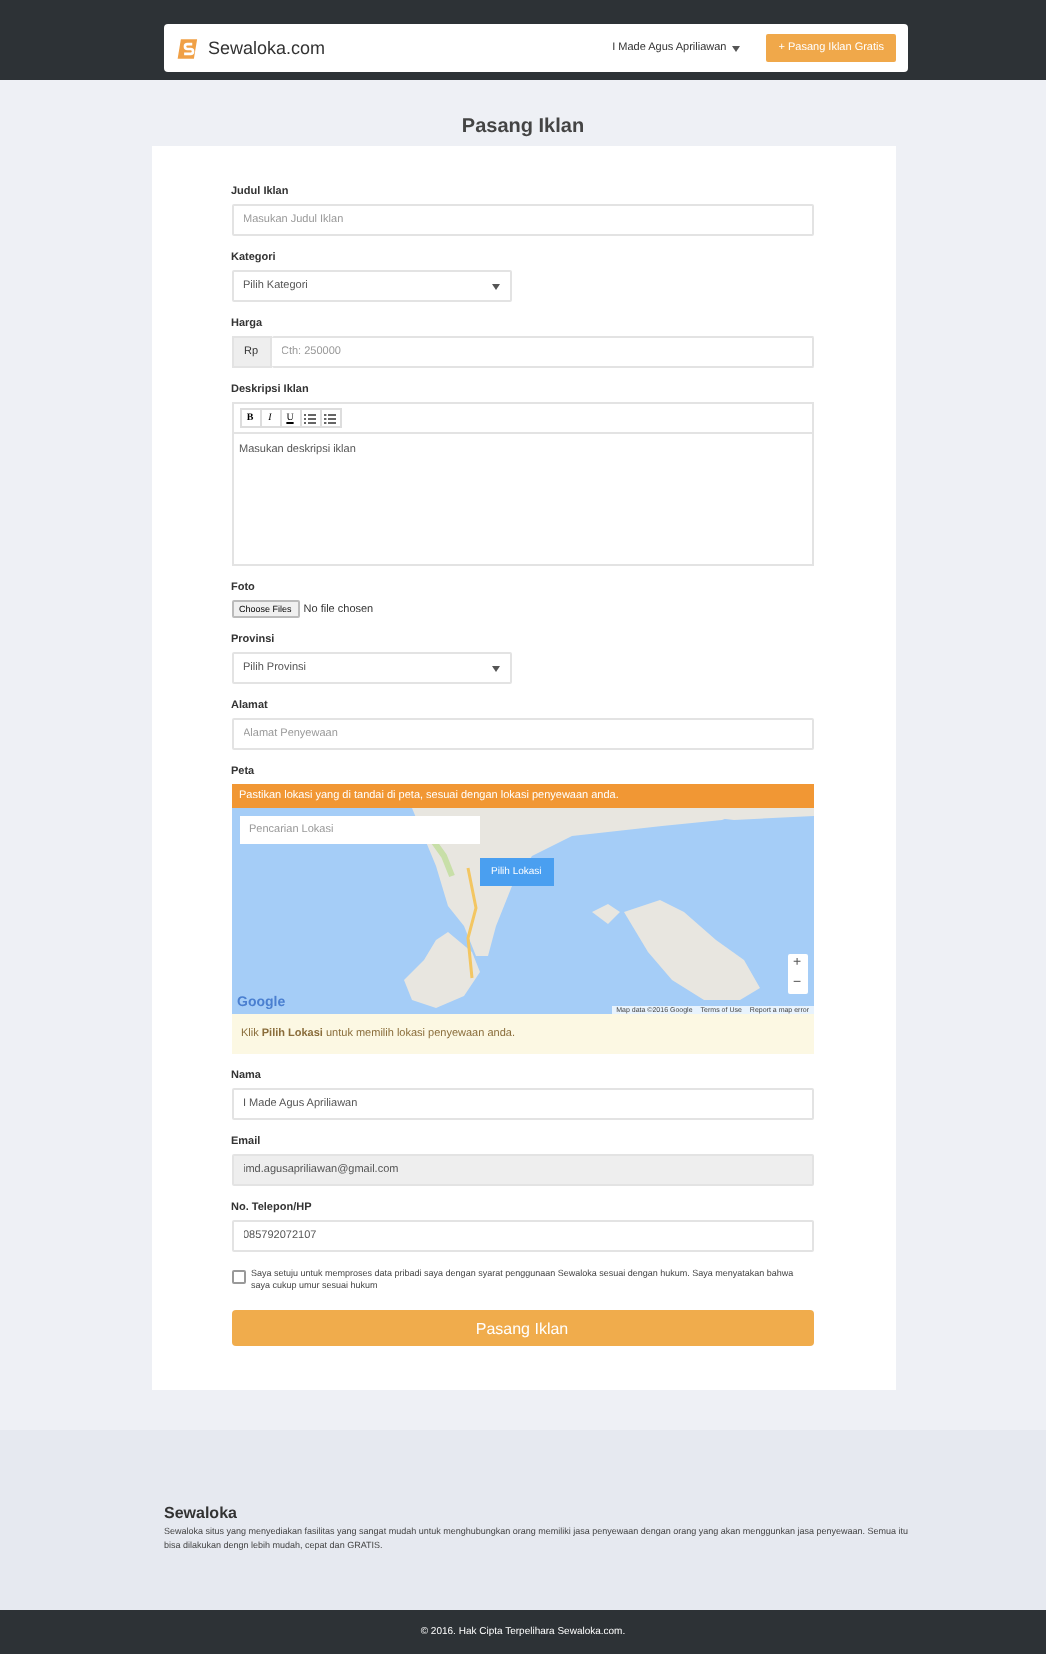  Describe the element at coordinates (189, 48) in the screenshot. I see `logo-icon` at that location.